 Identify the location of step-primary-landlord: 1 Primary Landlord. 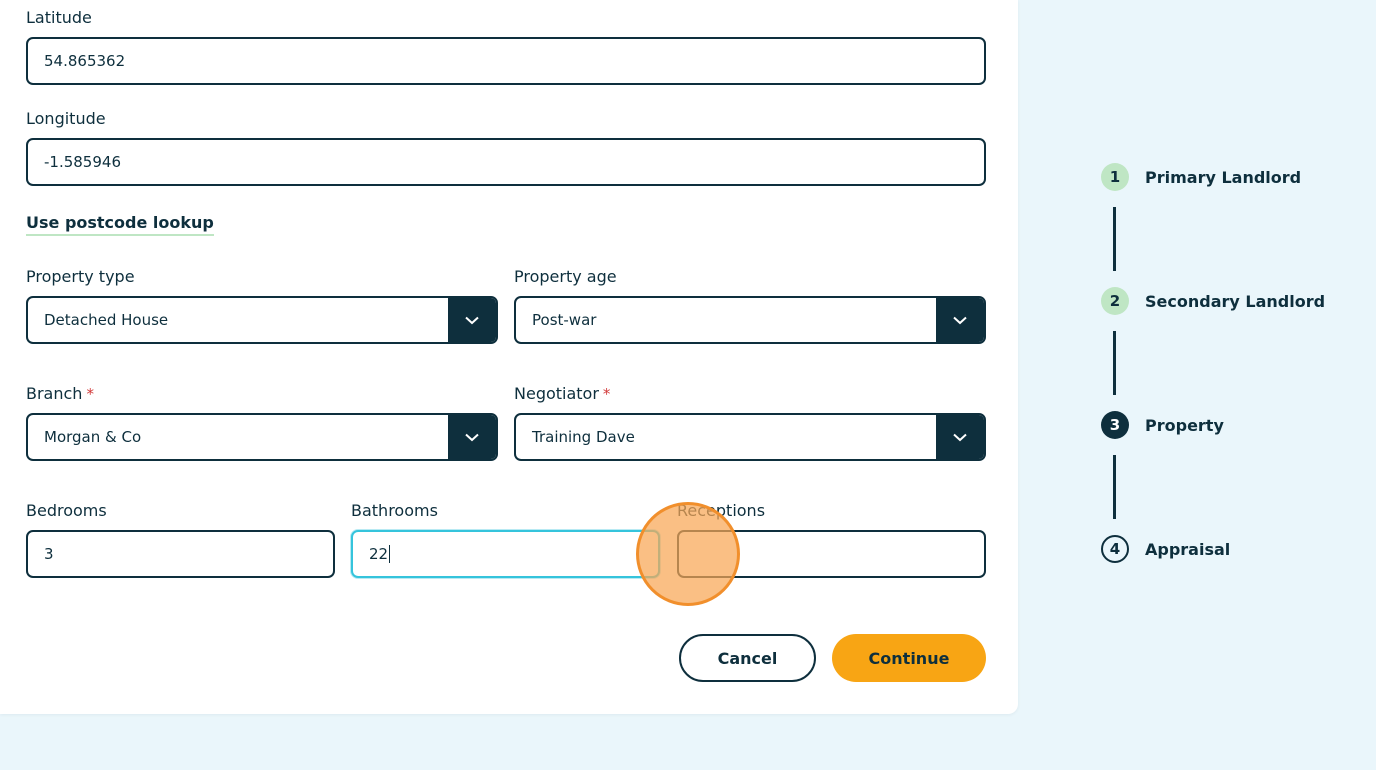
(1201, 177).